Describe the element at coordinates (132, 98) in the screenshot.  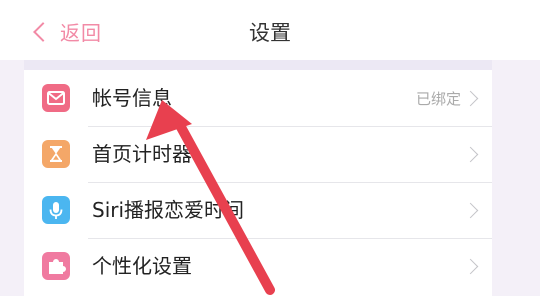
I see `settings-row-label: 帐号信息` at that location.